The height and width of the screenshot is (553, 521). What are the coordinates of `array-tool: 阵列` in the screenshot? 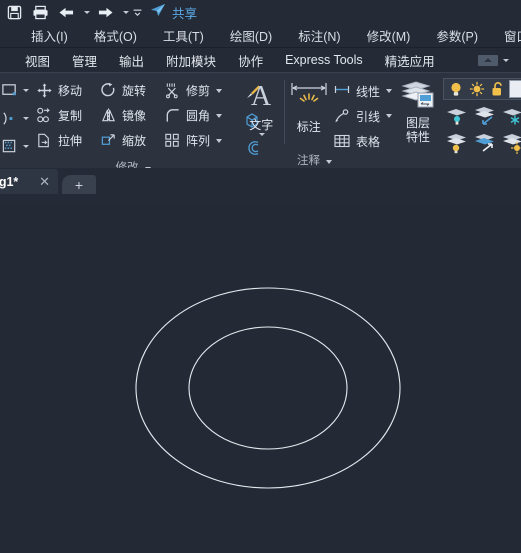 It's located at (200, 140).